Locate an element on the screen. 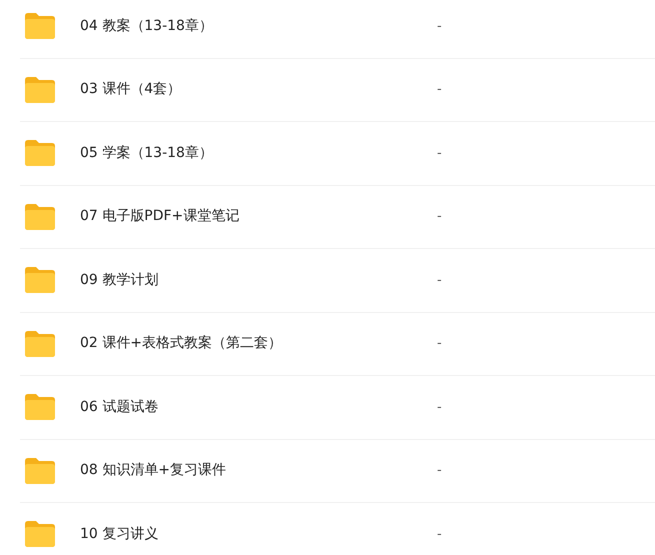 Image resolution: width=655 pixels, height=555 pixels. folder-name: 04 教案（13-18章） is located at coordinates (258, 26).